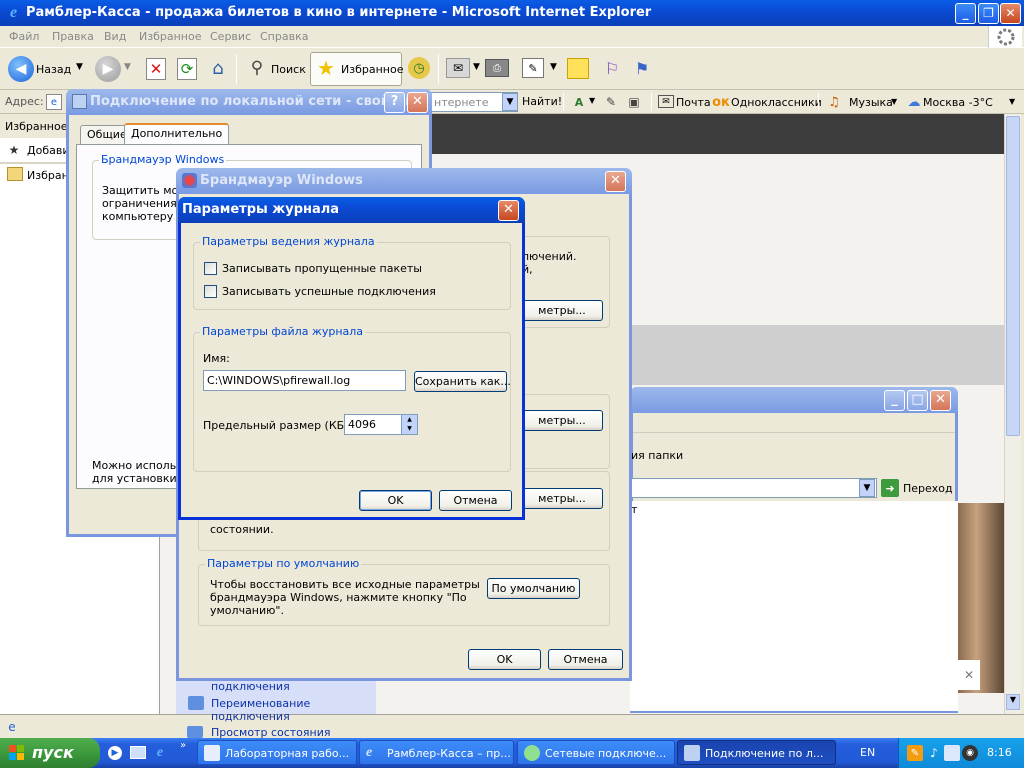 This screenshot has width=1024, height=768. Describe the element at coordinates (1012, 101) in the screenshot. I see `toolbar-more-icon: ▼` at that location.